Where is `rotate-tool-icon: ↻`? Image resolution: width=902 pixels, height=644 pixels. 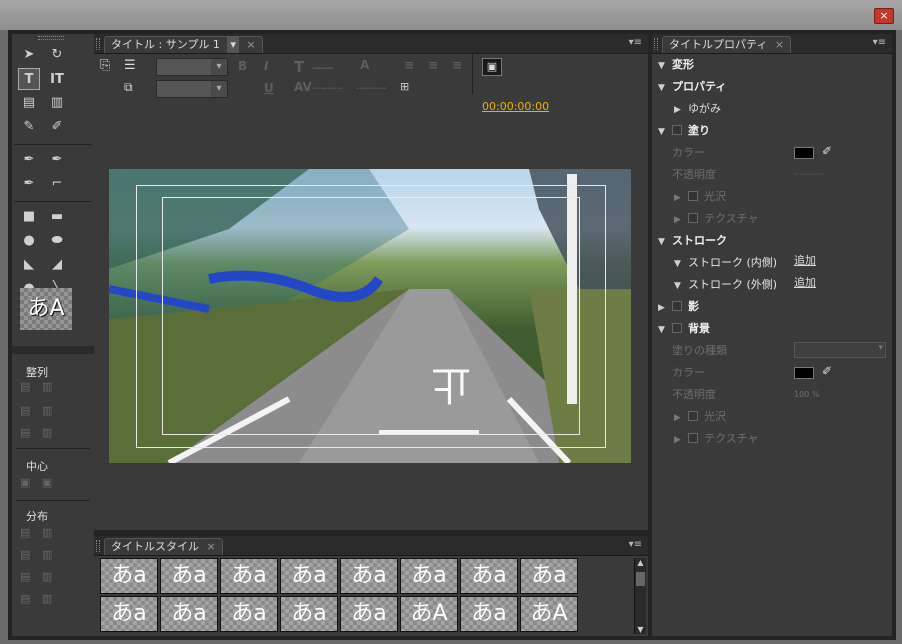
rotate-tool-icon: ↻ is located at coordinates (57, 55).